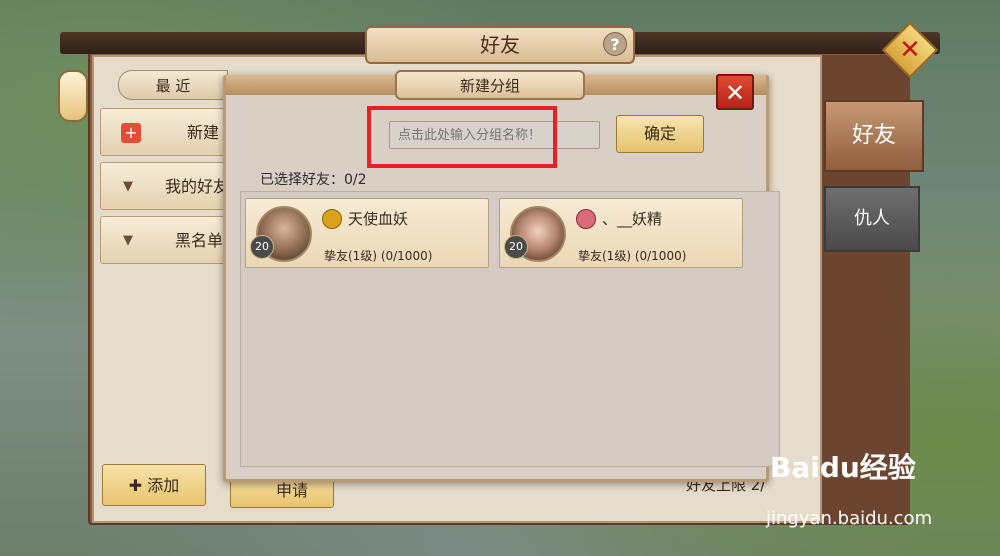  Describe the element at coordinates (135, 485) in the screenshot. I see `plus-circle-icon: ✚` at that location.